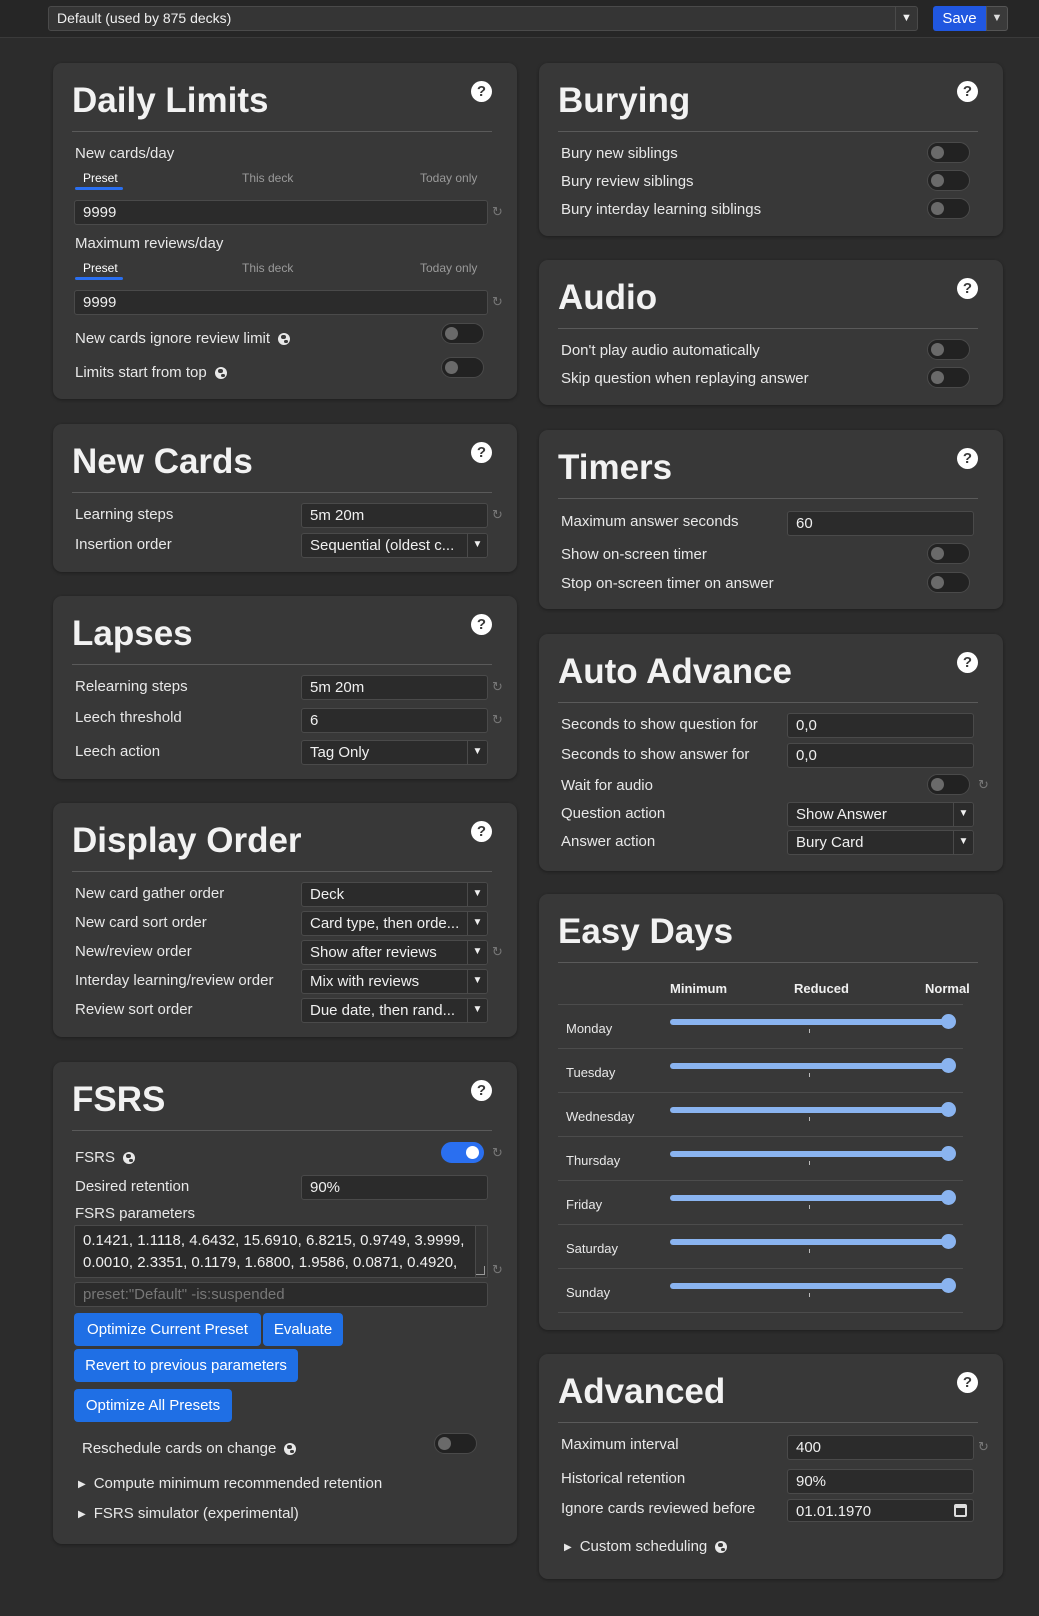 This screenshot has height=1616, width=1039. Describe the element at coordinates (281, 302) in the screenshot. I see `max-reviews-per-day-input: 9999` at that location.